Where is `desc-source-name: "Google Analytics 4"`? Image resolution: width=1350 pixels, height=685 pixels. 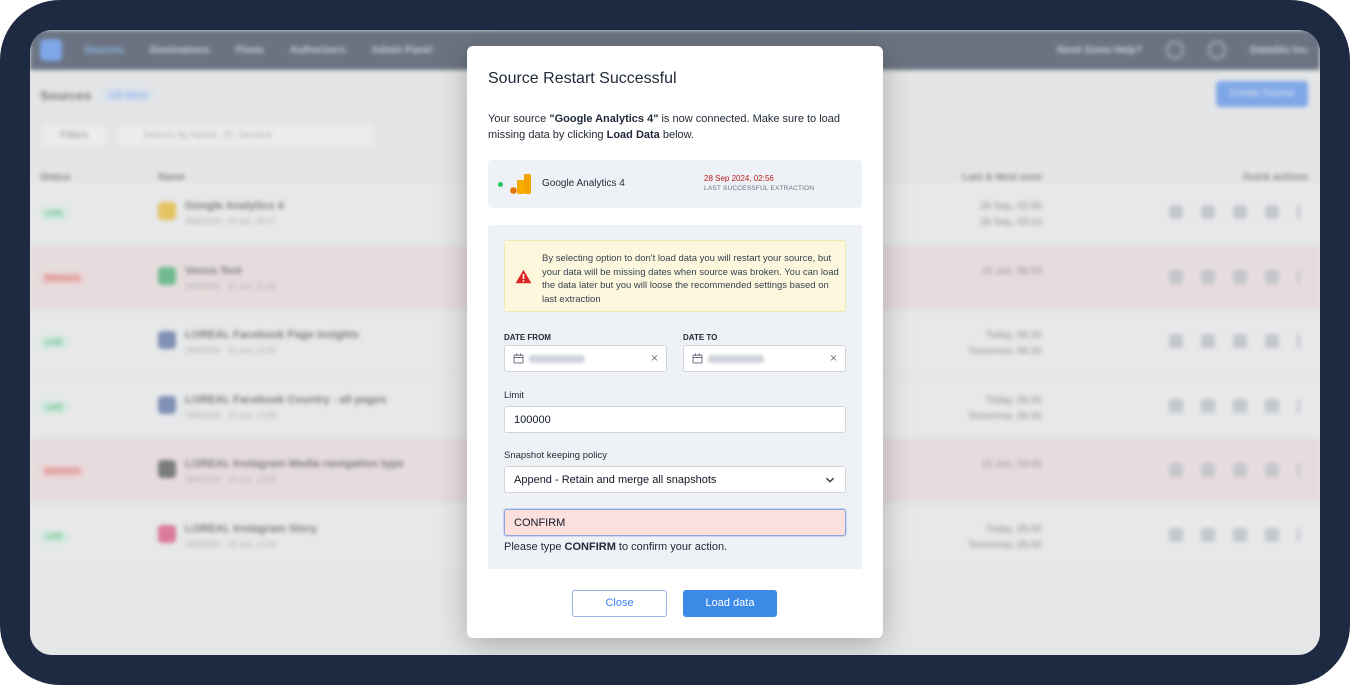
desc-source-name: "Google Analytics 4" is located at coordinates (604, 119).